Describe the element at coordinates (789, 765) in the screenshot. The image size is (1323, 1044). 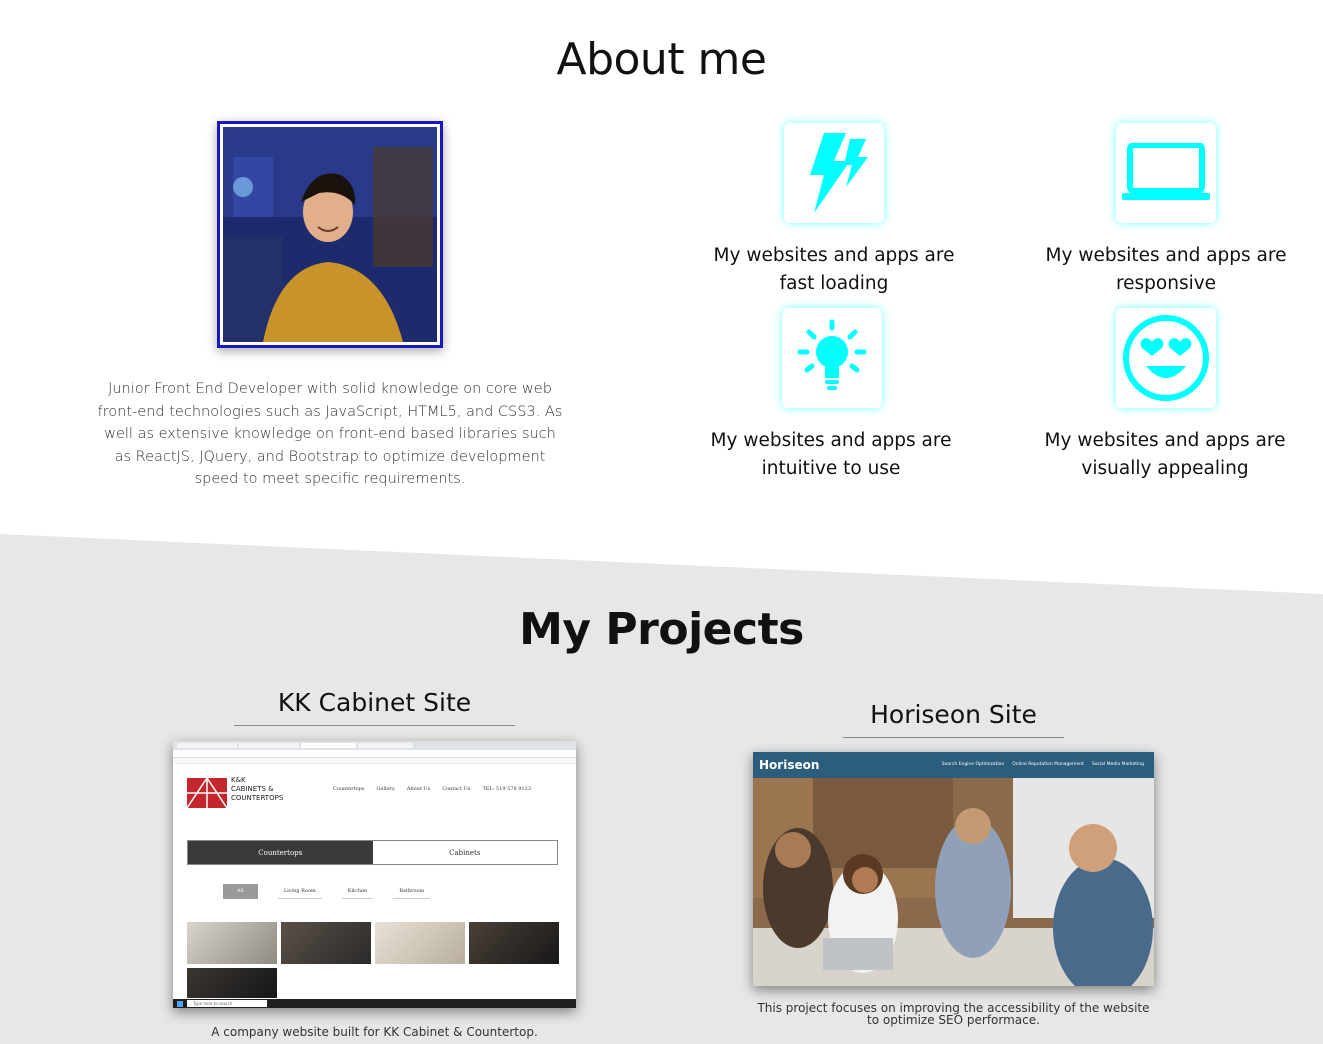
I see `horiseon-brand: Horiseon` at that location.